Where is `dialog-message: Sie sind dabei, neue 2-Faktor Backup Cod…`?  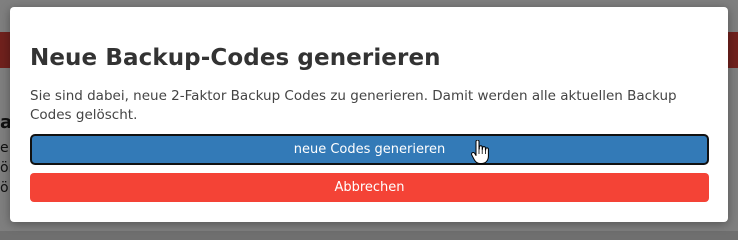 dialog-message: Sie sind dabei, neue 2-Faktor Backup Cod… is located at coordinates (353, 105).